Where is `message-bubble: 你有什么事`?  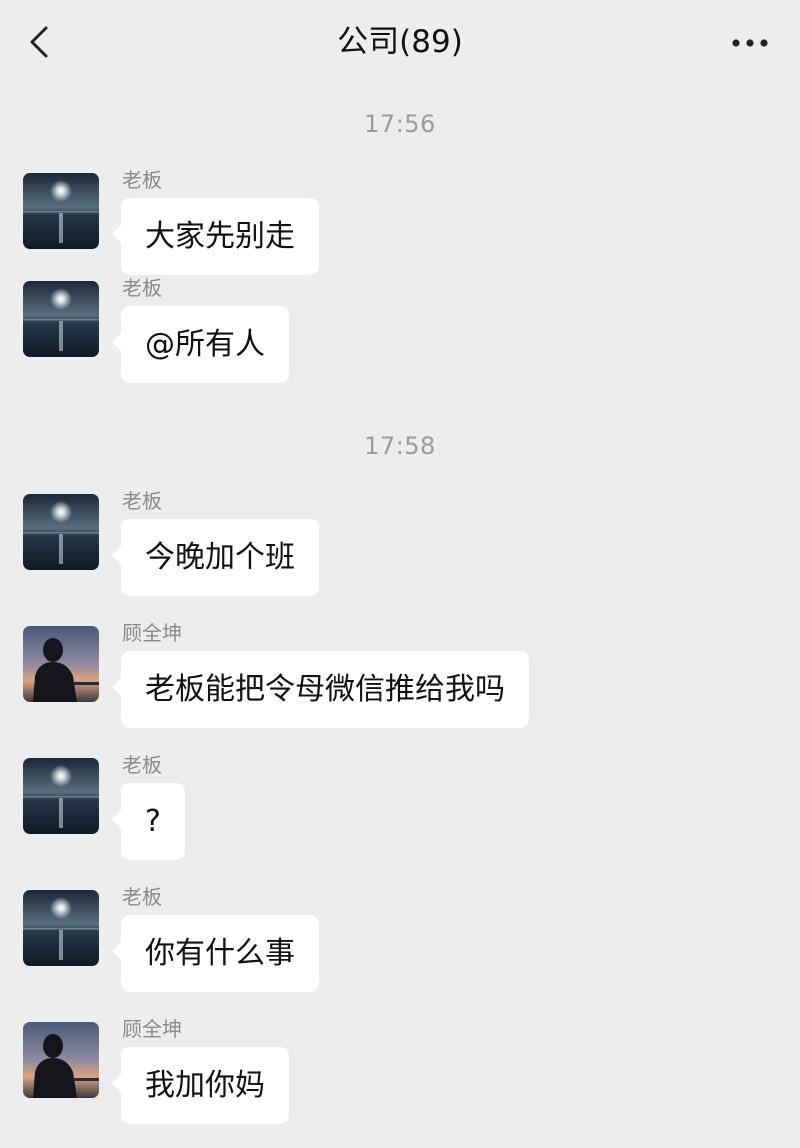
message-bubble: 你有什么事 is located at coordinates (215, 953).